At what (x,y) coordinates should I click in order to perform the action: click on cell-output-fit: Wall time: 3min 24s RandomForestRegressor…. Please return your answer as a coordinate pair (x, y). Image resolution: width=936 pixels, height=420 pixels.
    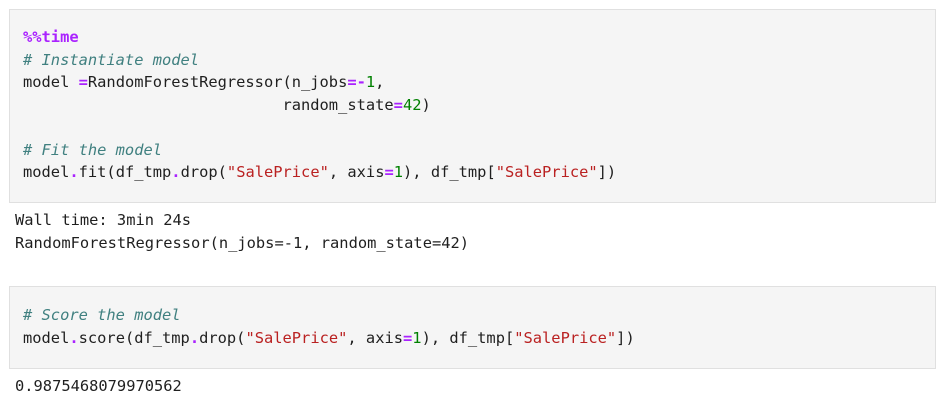
    Looking at the image, I should click on (242, 231).